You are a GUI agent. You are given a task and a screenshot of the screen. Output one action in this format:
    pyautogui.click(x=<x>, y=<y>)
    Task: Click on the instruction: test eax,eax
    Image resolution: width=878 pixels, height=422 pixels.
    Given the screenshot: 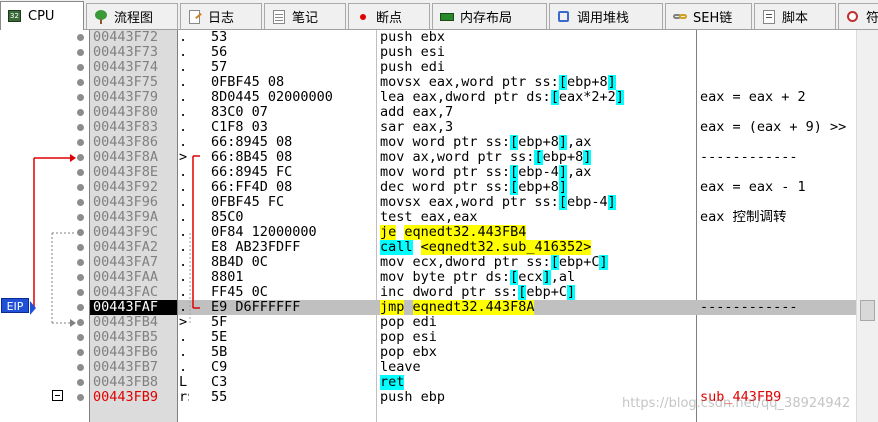 What is the action you would take?
    pyautogui.click(x=537, y=217)
    